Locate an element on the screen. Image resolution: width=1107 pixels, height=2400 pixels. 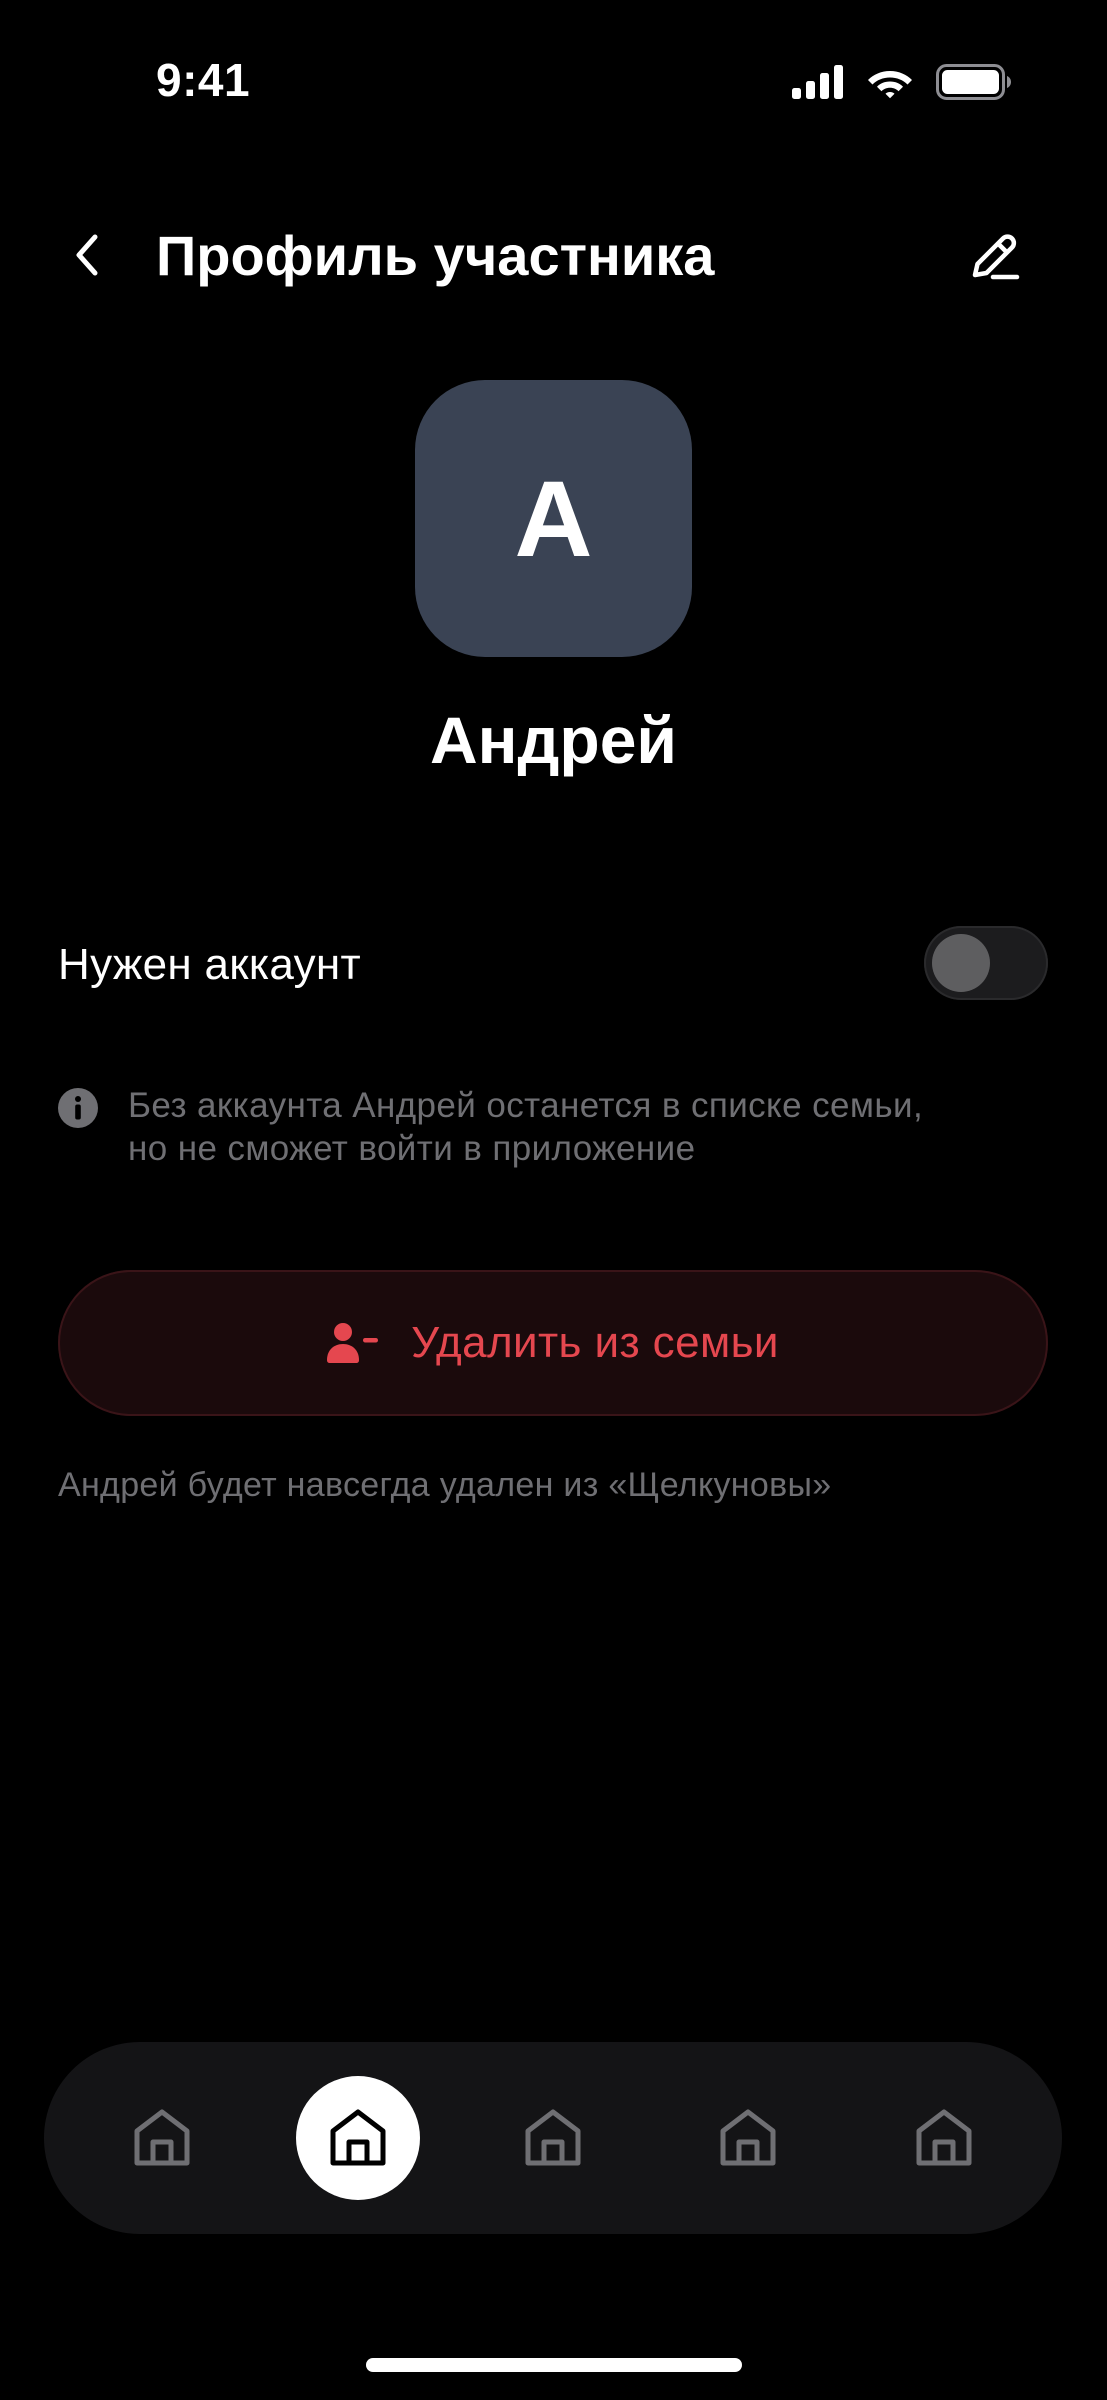
home-indicator is located at coordinates (554, 2365).